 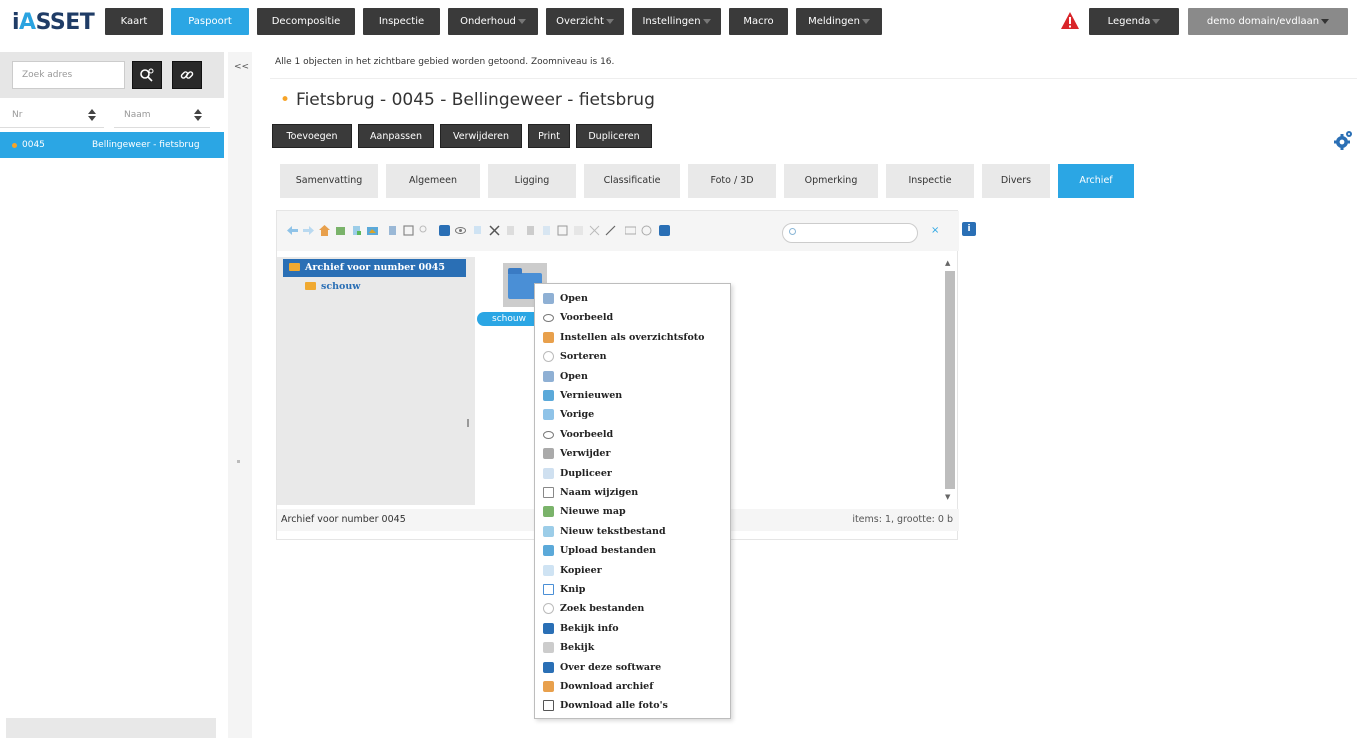 What do you see at coordinates (329, 181) in the screenshot?
I see `tab-samenvatting: Samenvatting` at bounding box center [329, 181].